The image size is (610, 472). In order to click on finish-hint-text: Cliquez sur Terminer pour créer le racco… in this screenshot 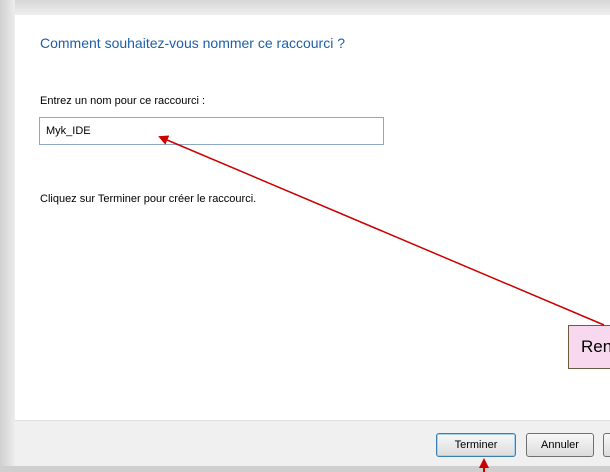, I will do `click(148, 199)`.